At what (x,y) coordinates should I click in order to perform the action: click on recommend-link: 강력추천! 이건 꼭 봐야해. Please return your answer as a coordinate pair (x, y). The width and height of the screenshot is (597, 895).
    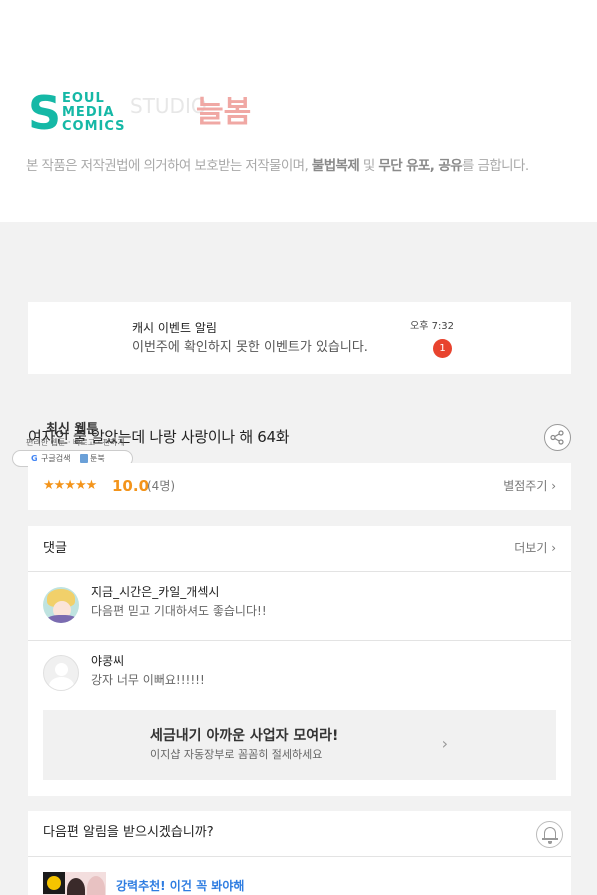
    Looking at the image, I should click on (180, 886).